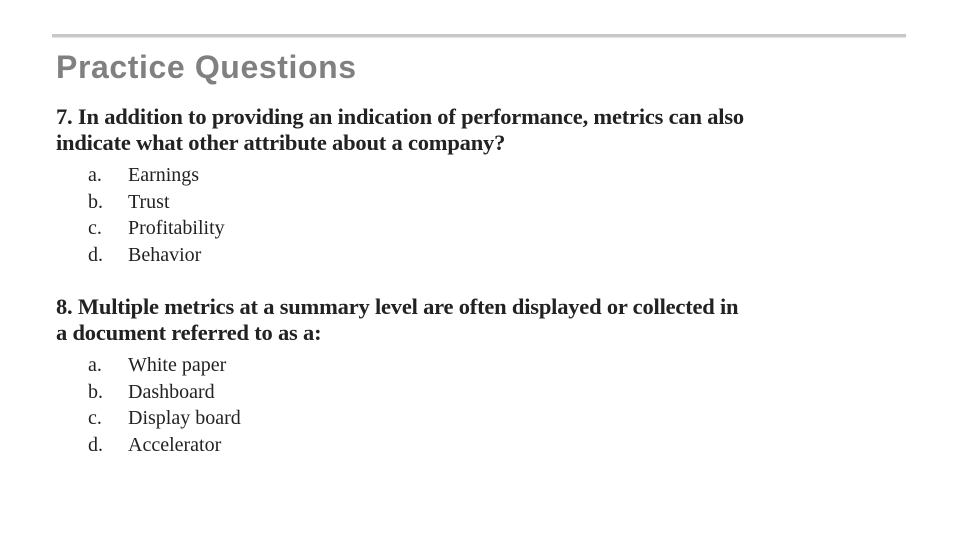 The height and width of the screenshot is (540, 960). Describe the element at coordinates (175, 444) in the screenshot. I see `option-label: Accelerator` at that location.